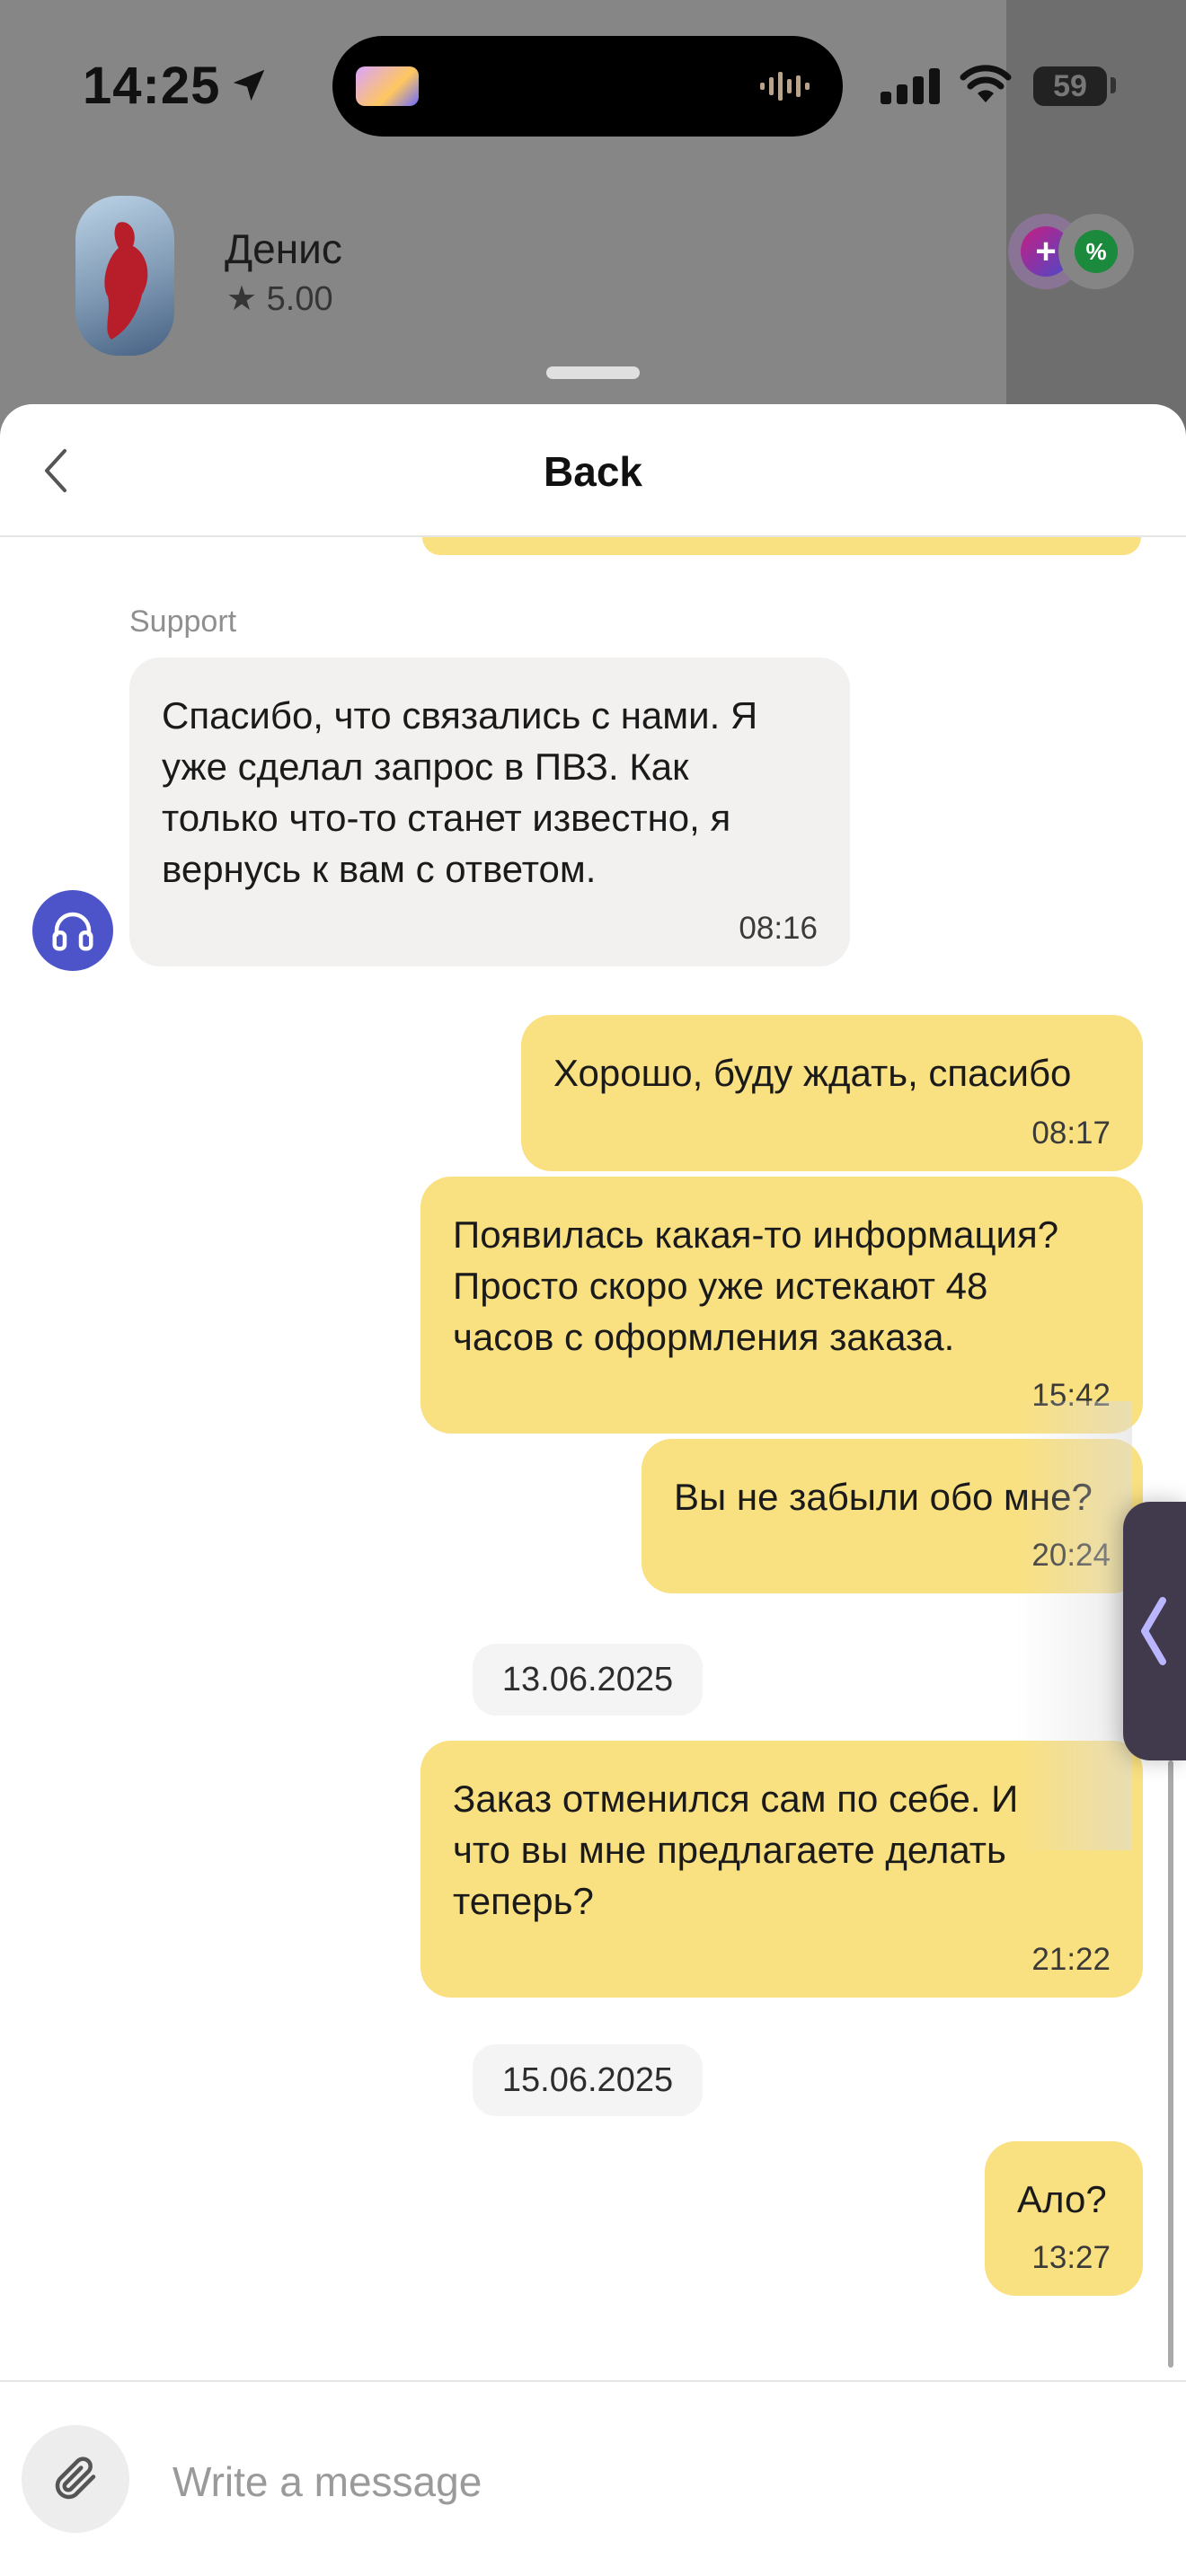 Image resolution: width=1186 pixels, height=2576 pixels. I want to click on status-time: 14:25, so click(152, 86).